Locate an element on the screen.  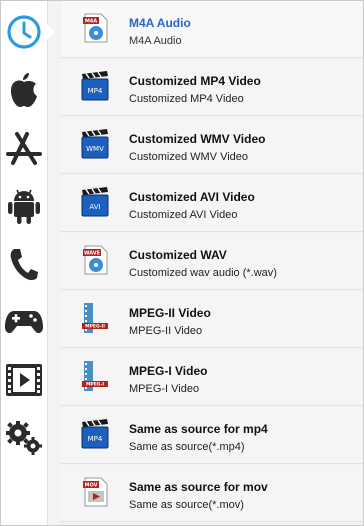
apple-icon is located at coordinates (24, 90).